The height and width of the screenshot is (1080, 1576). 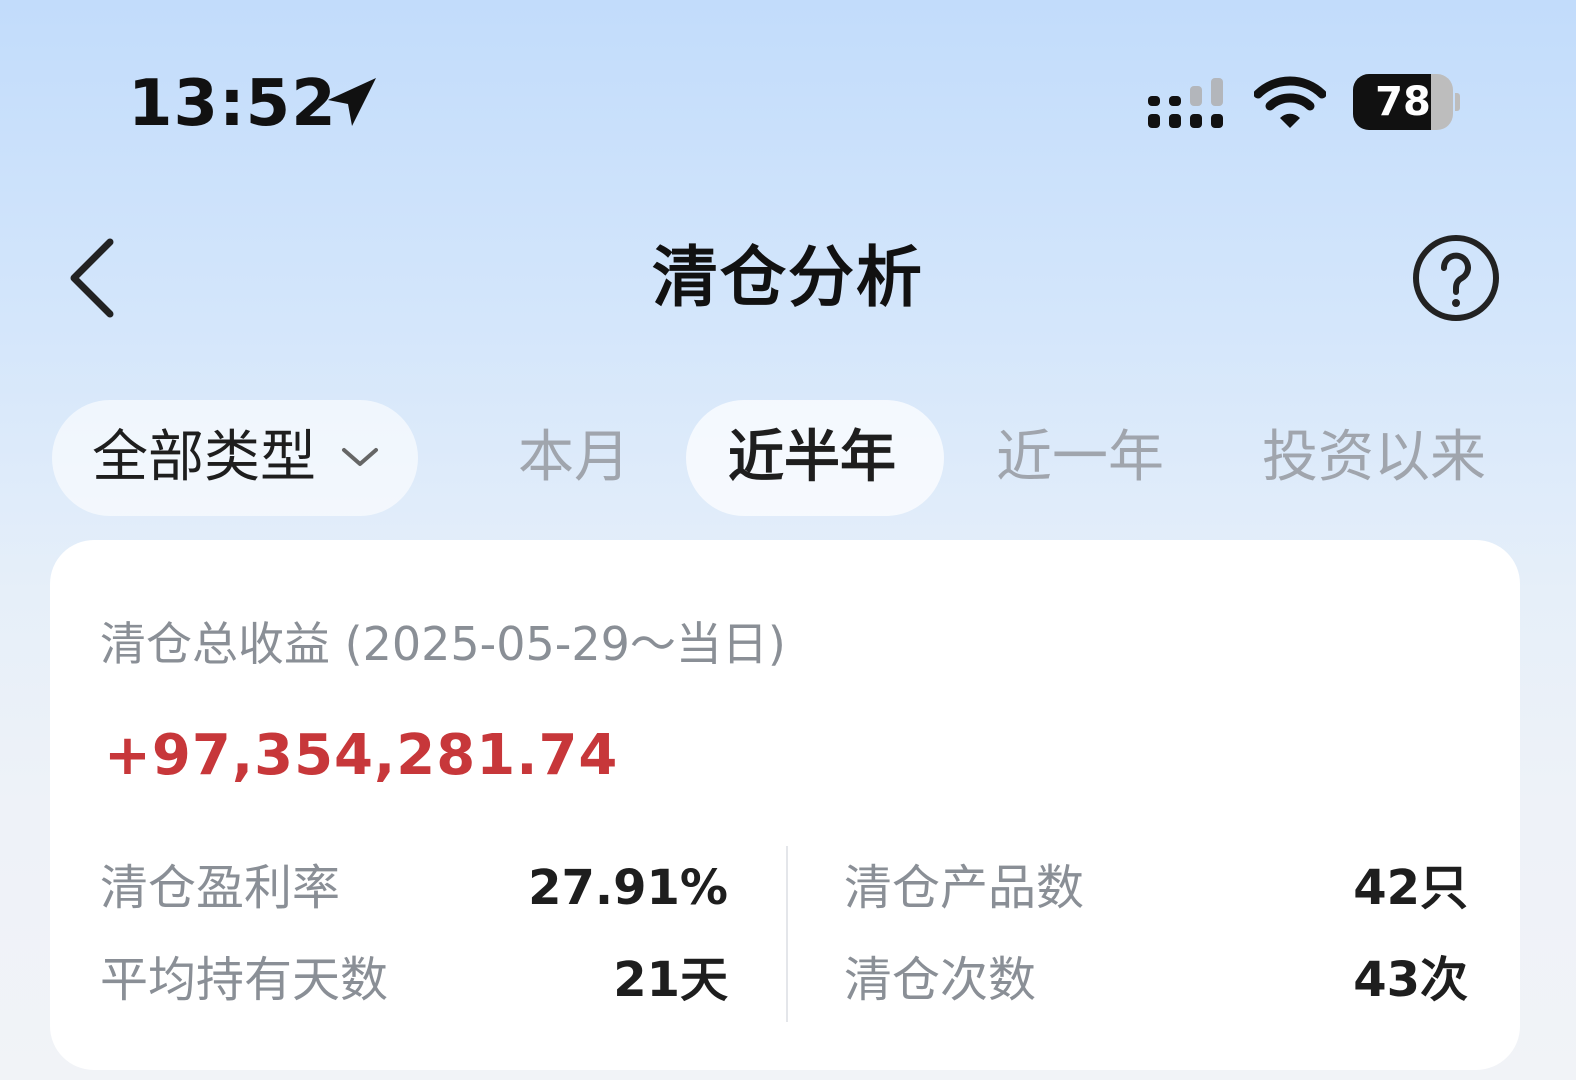 I want to click on page-title: 清仓分析, so click(x=788, y=277).